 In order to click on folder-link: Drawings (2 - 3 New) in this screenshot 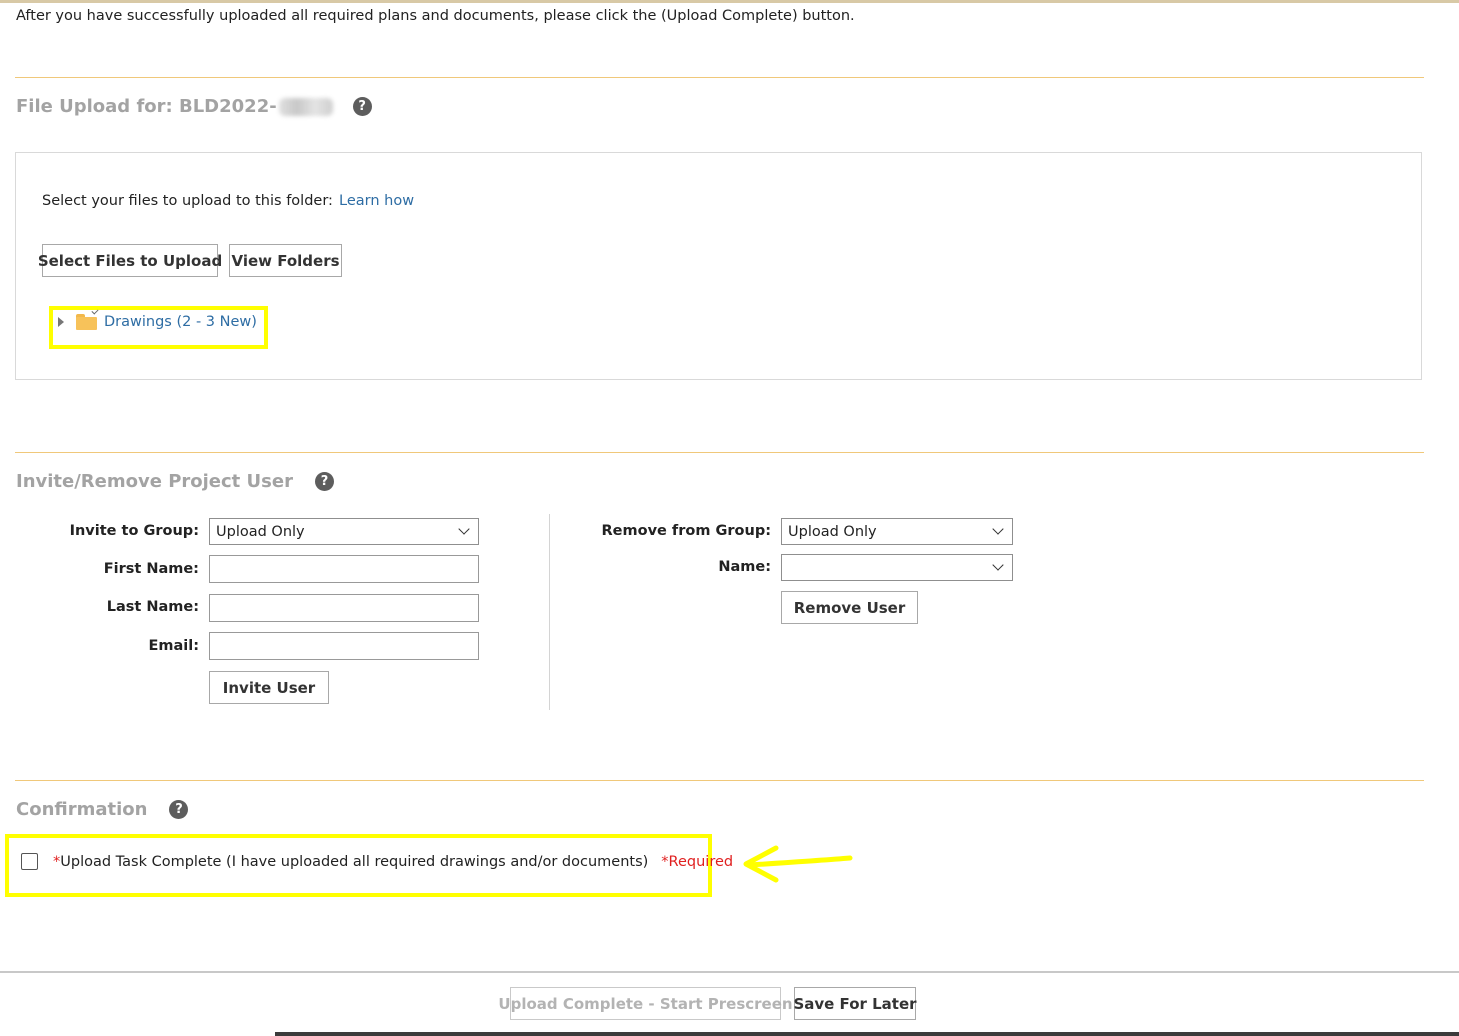, I will do `click(180, 322)`.